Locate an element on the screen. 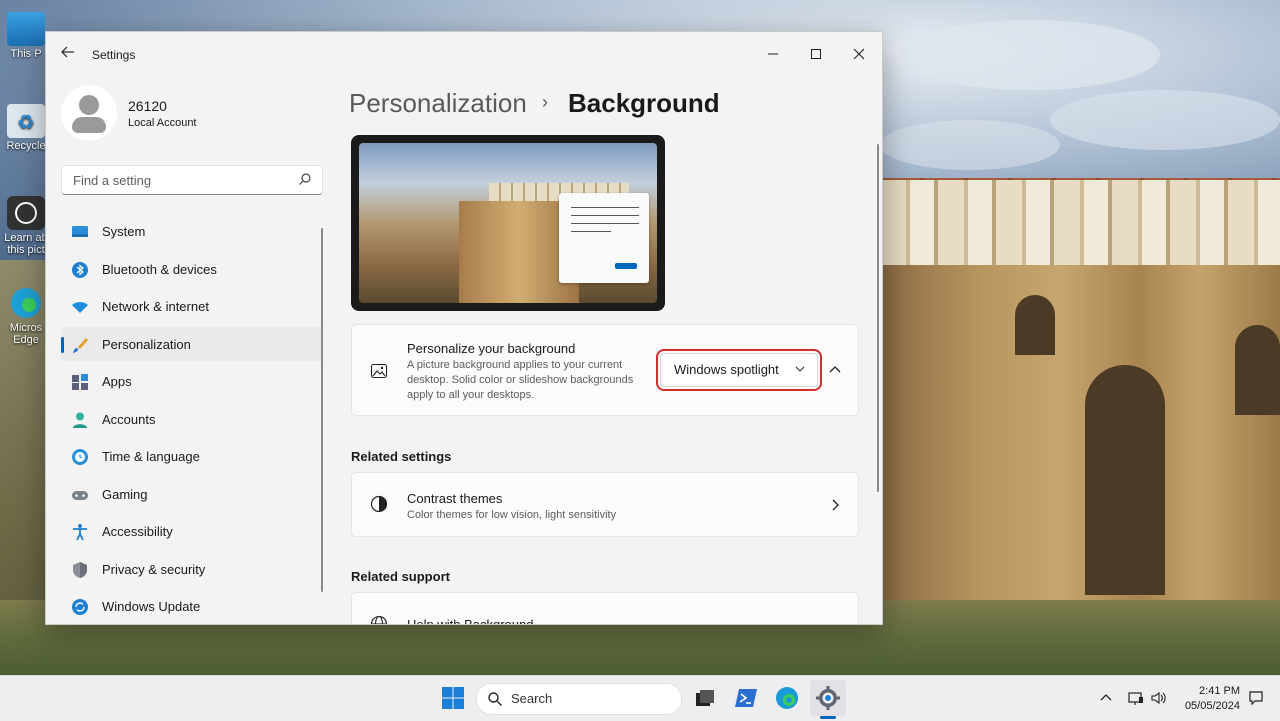 The height and width of the screenshot is (721, 1280). shield-icon is located at coordinates (80, 569).